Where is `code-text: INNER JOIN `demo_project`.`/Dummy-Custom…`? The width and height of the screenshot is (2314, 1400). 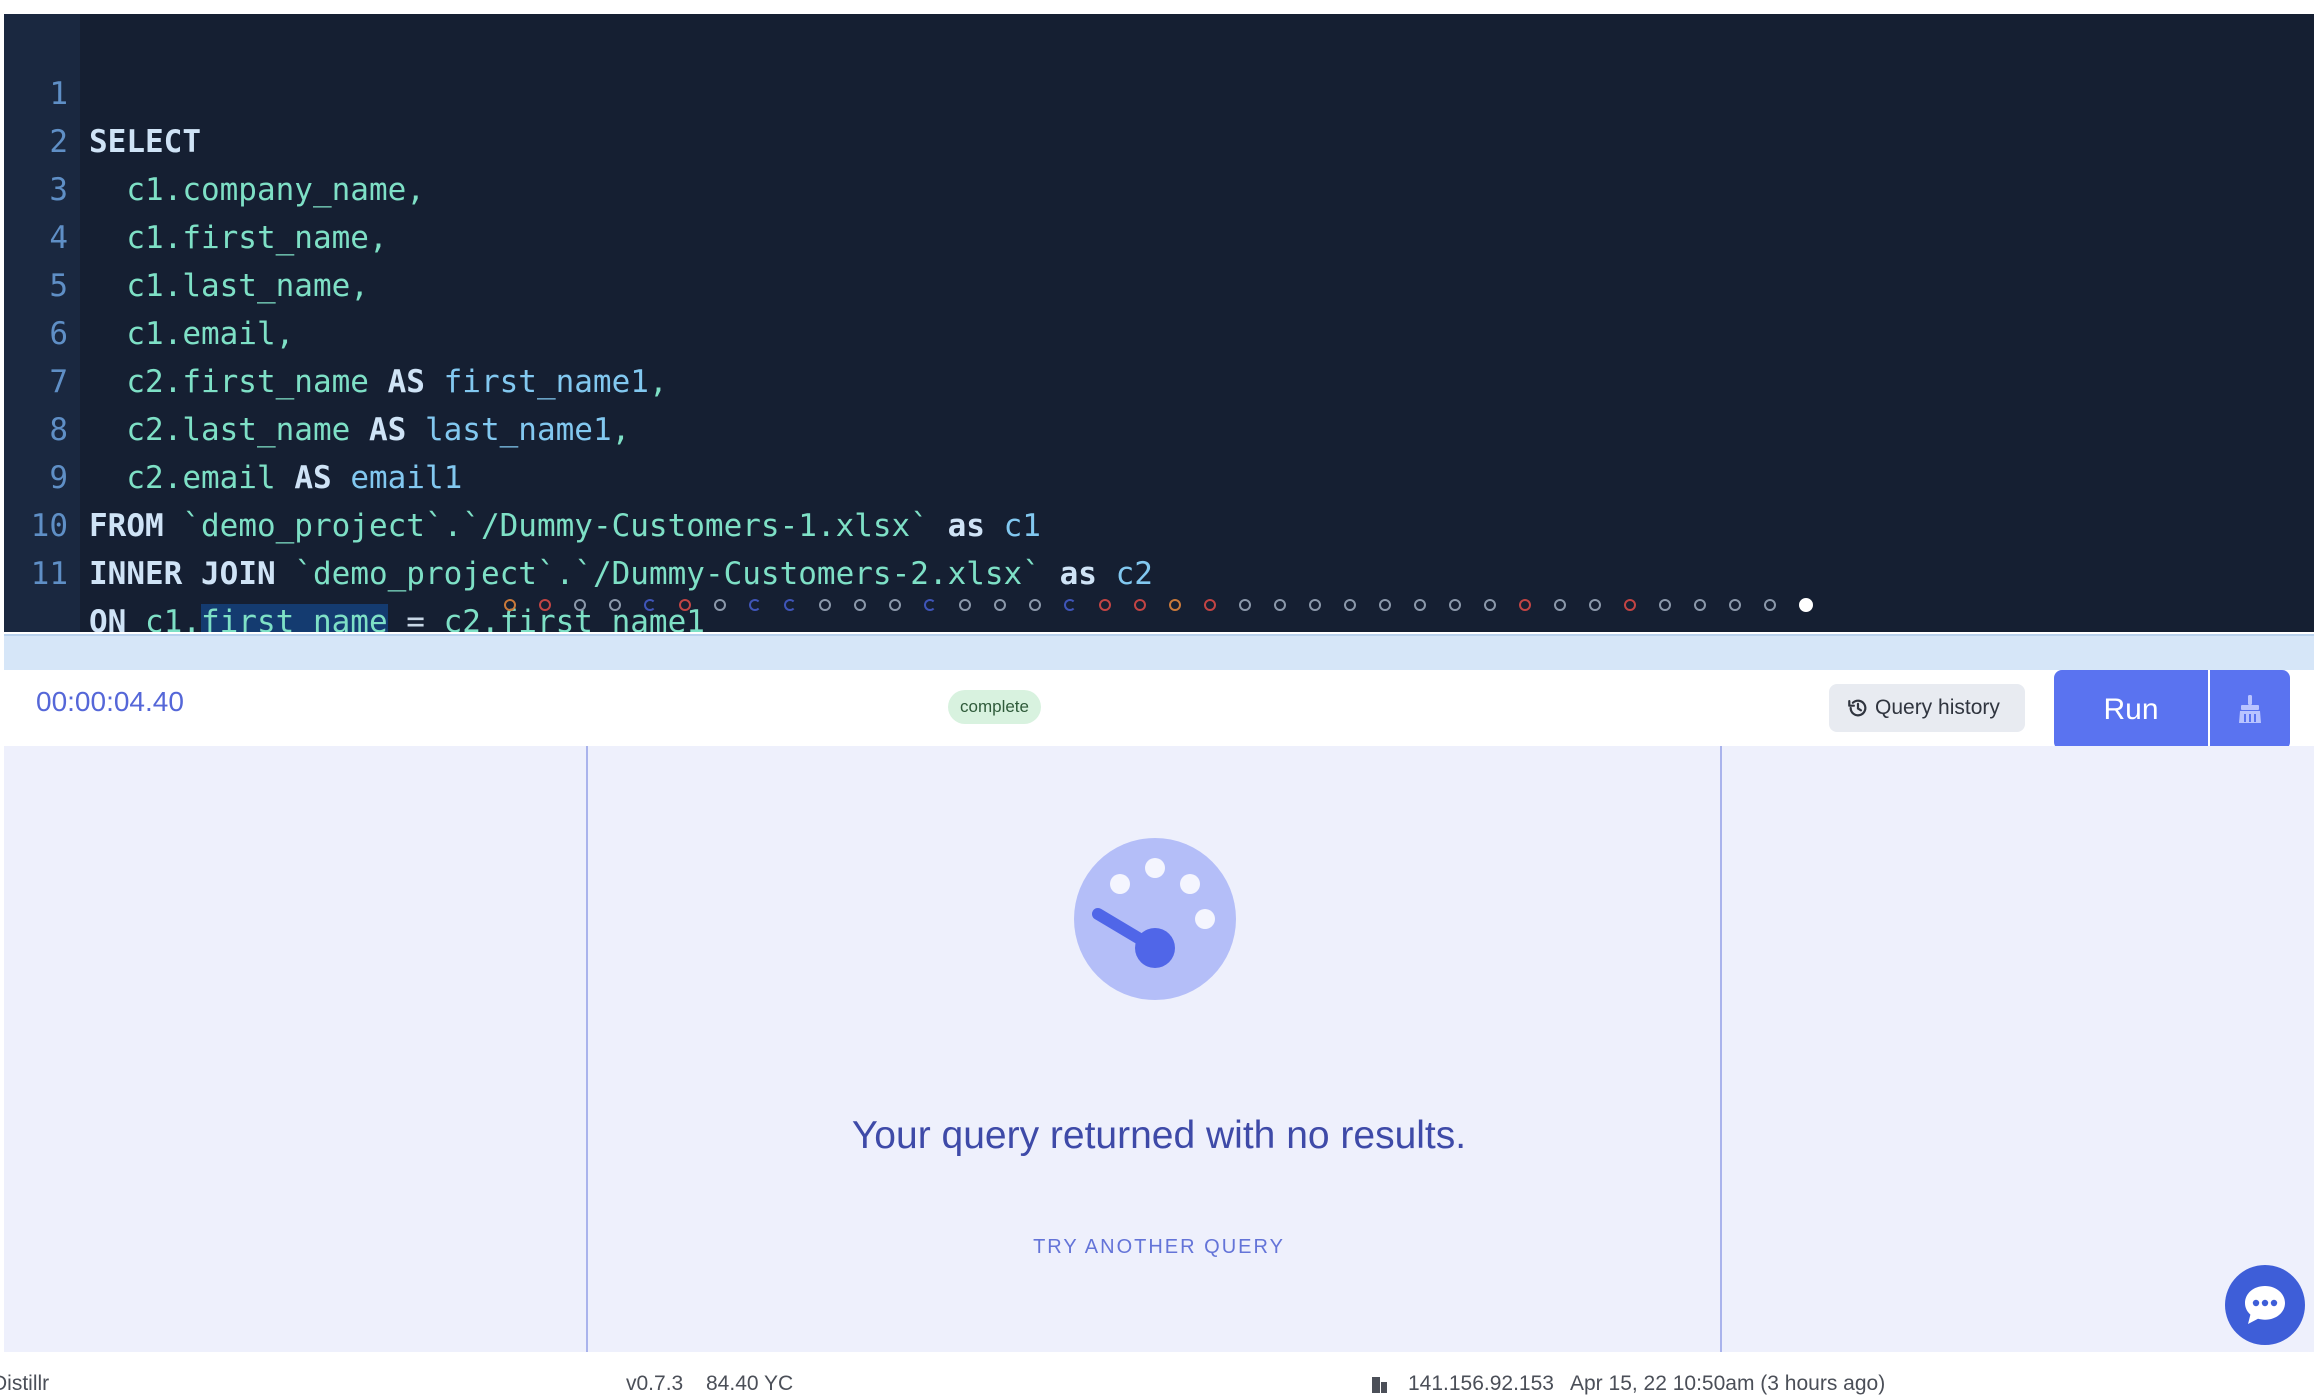
code-text: INNER JOIN `demo_project`.`/Dummy-Custom… is located at coordinates (621, 574).